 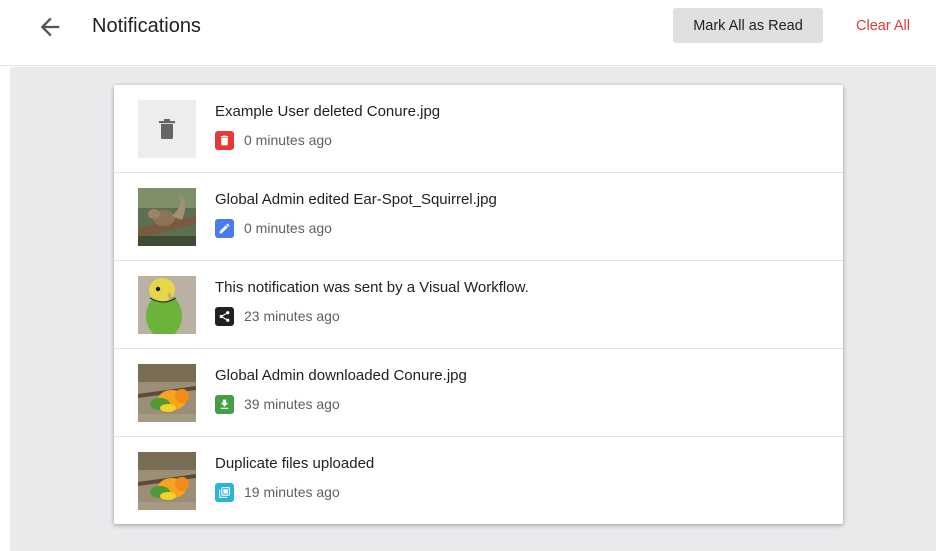 What do you see at coordinates (167, 305) in the screenshot?
I see `parakeet-thumbnail` at bounding box center [167, 305].